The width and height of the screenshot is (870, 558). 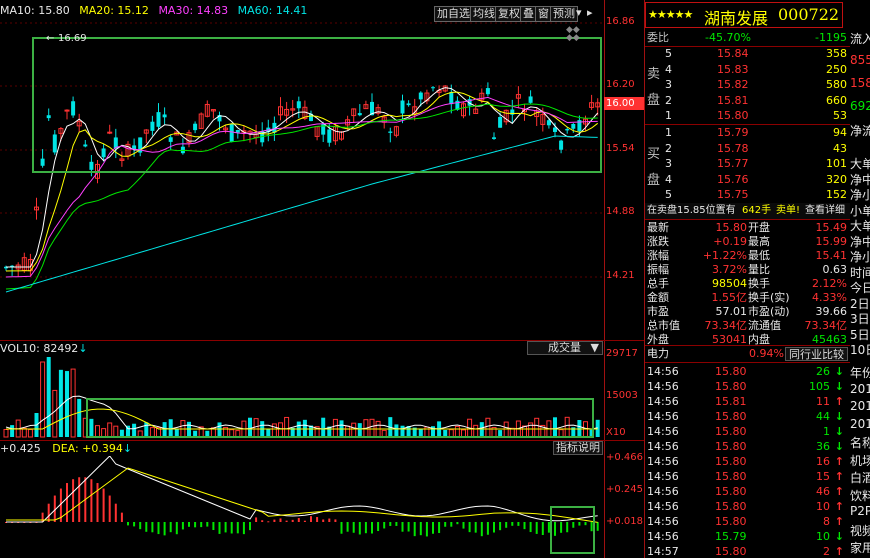 I want to click on flow-item: 年份, so click(x=860, y=372).